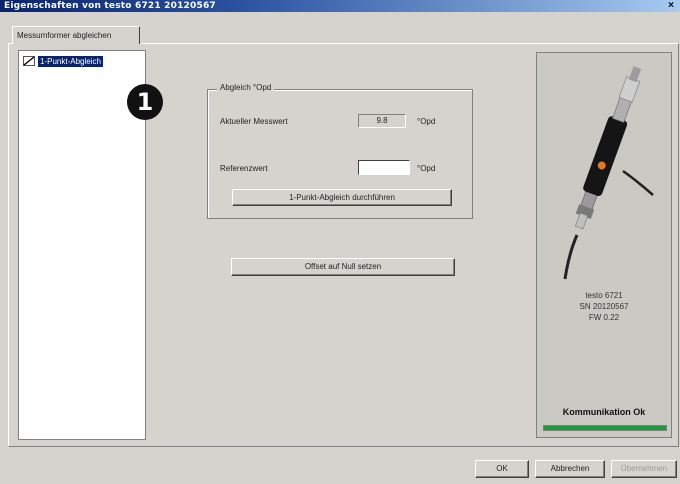  I want to click on title-bar: Eigenschaften von testo 6721 20120567 ×, so click(340, 6).